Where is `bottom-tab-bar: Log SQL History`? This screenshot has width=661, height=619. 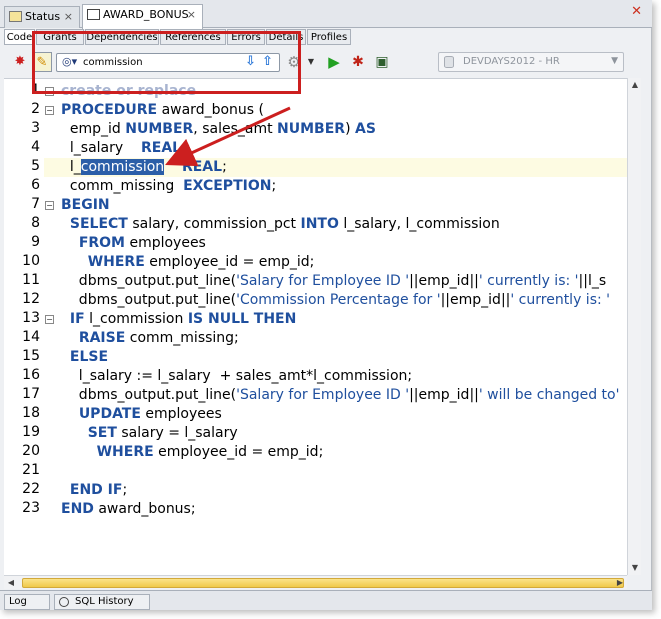
bottom-tab-bar: Log SQL History is located at coordinates (326, 600).